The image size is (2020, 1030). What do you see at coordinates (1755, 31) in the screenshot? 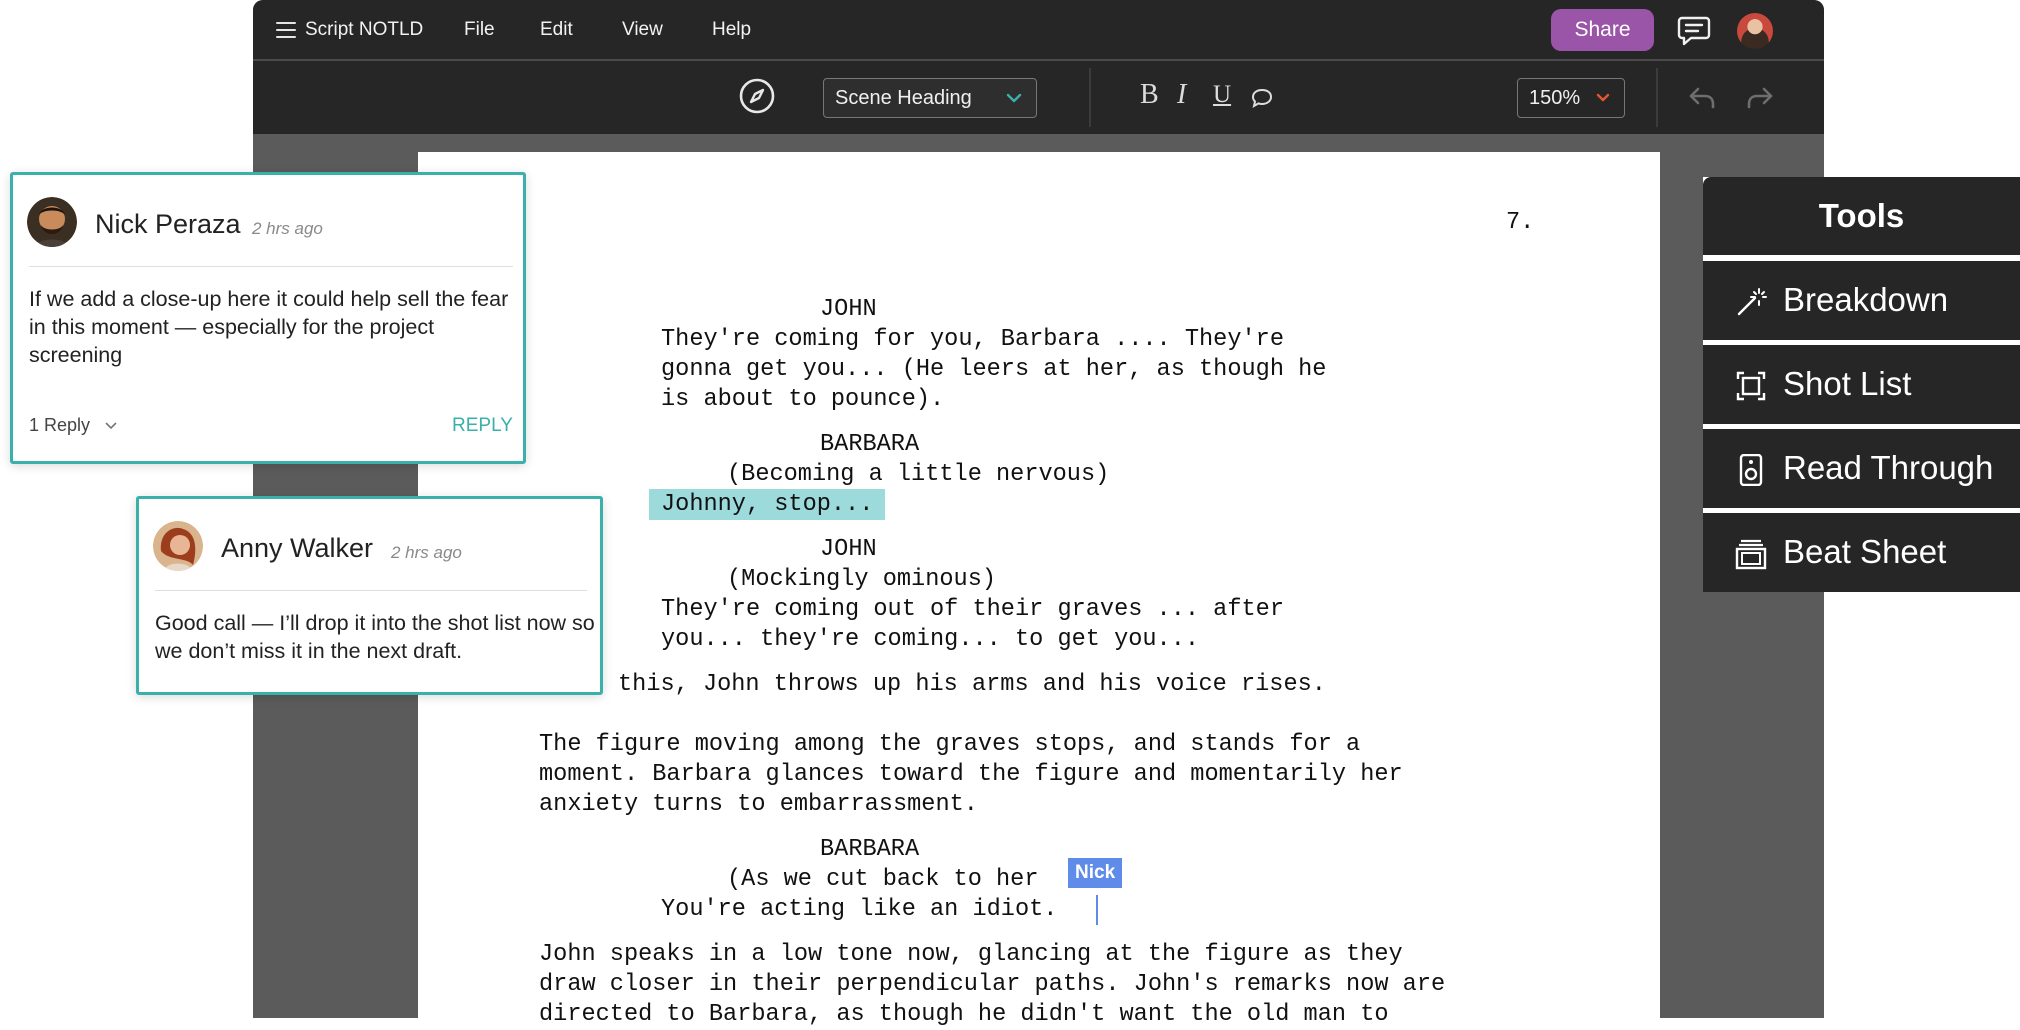
I see `user-avatar` at bounding box center [1755, 31].